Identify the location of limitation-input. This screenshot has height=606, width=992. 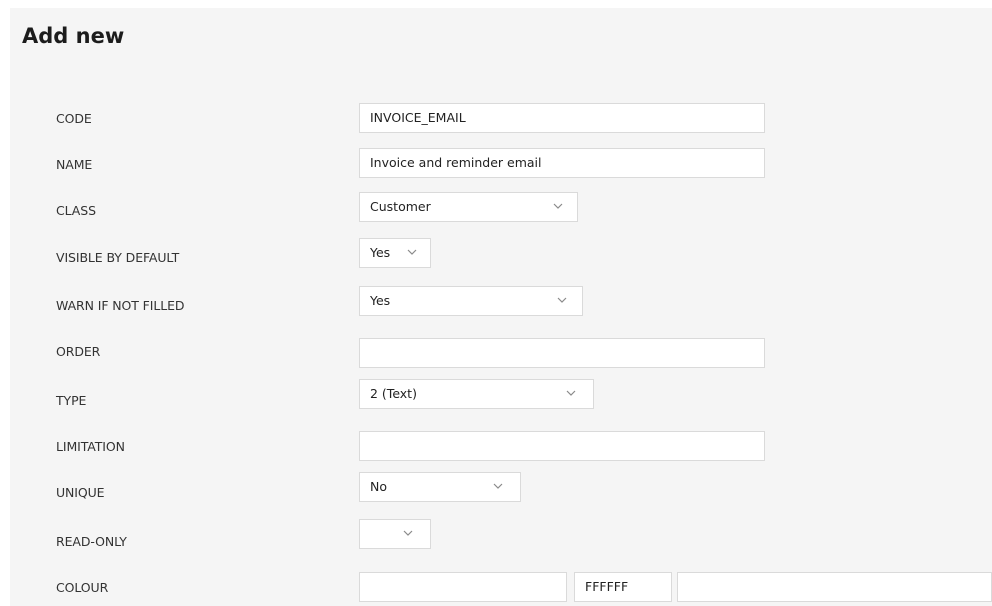
(562, 446).